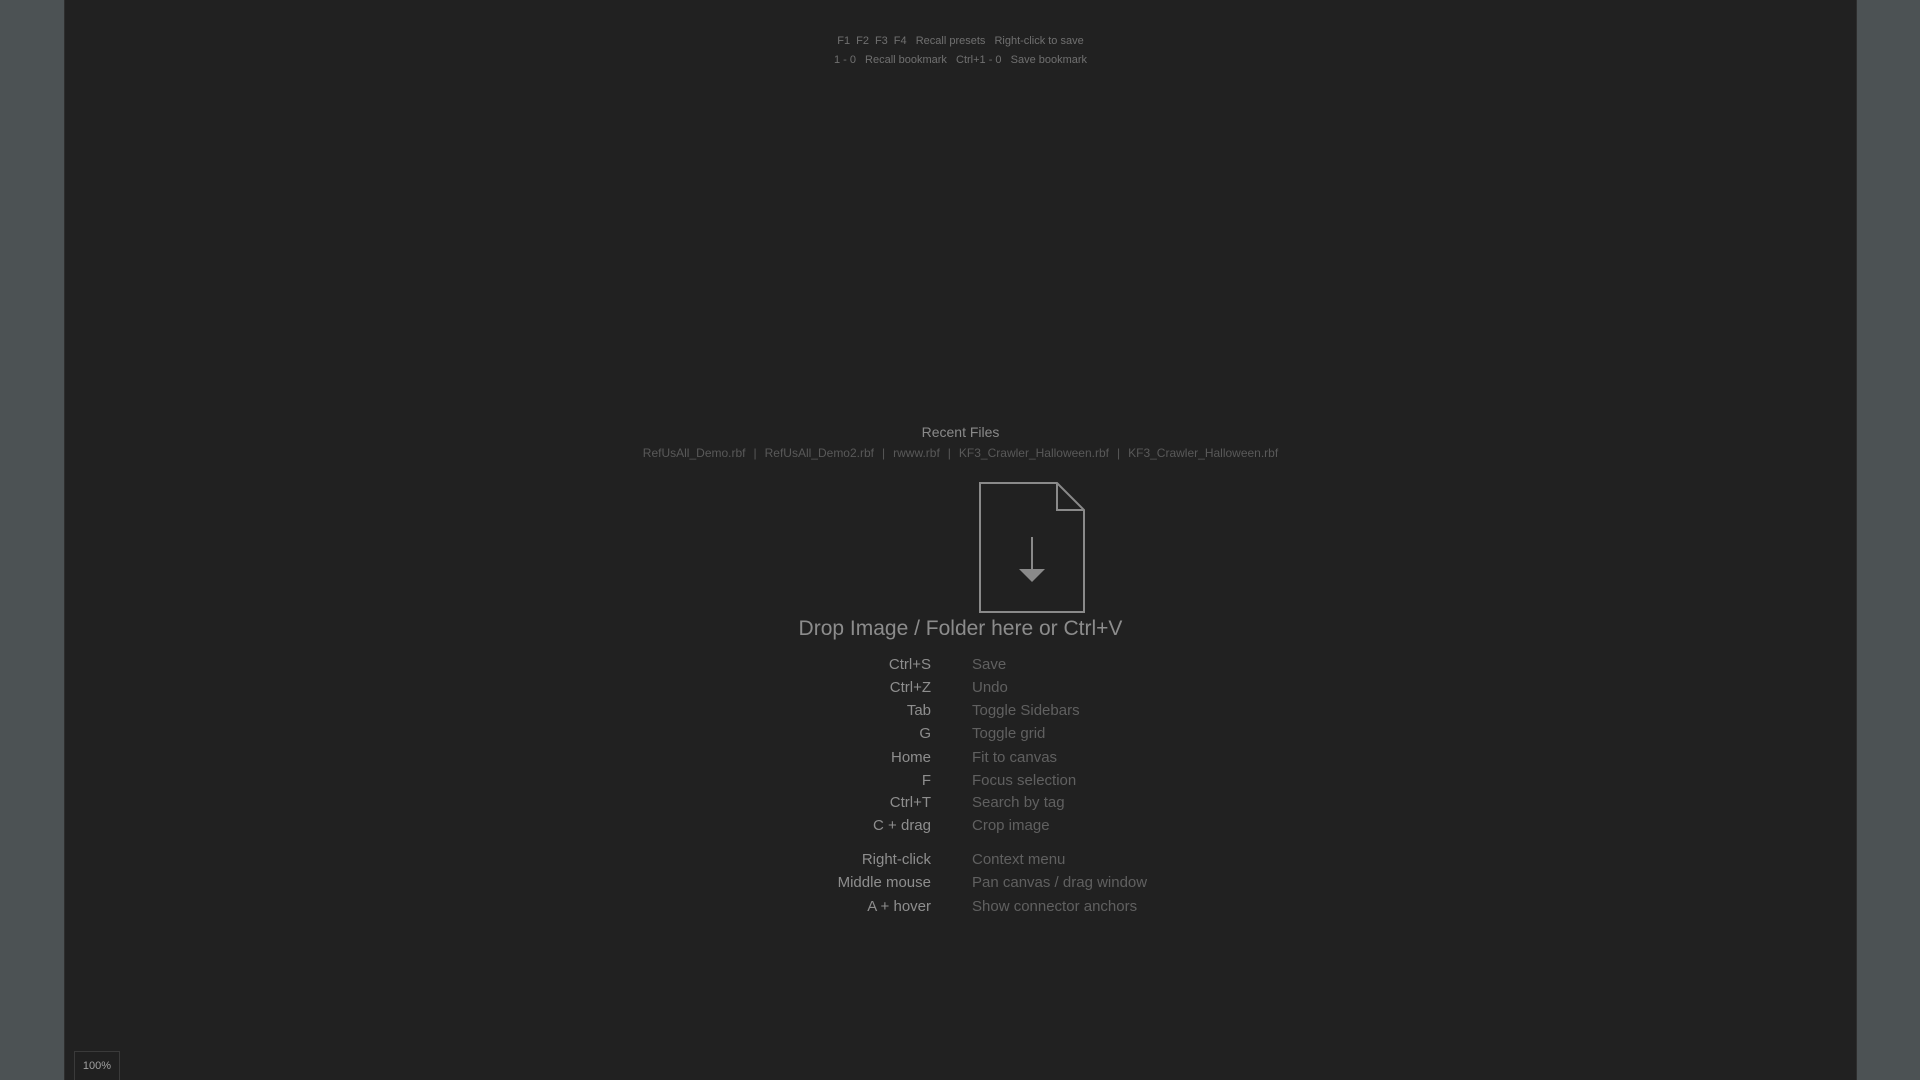 Image resolution: width=1920 pixels, height=1080 pixels. Describe the element at coordinates (97, 1065) in the screenshot. I see `zoom-indicator: 100%` at that location.